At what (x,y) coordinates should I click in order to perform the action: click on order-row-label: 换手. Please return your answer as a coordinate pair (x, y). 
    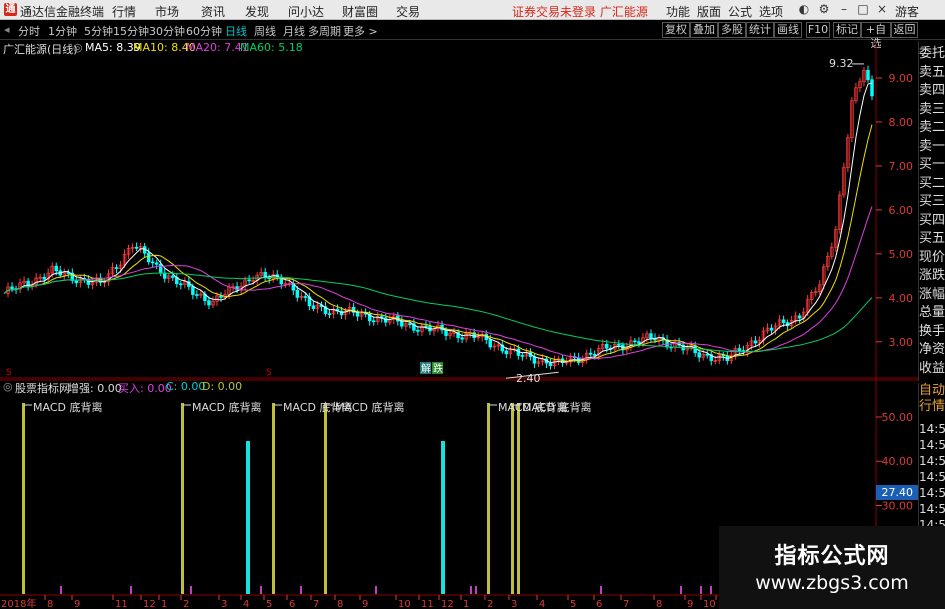
    Looking at the image, I should click on (932, 331).